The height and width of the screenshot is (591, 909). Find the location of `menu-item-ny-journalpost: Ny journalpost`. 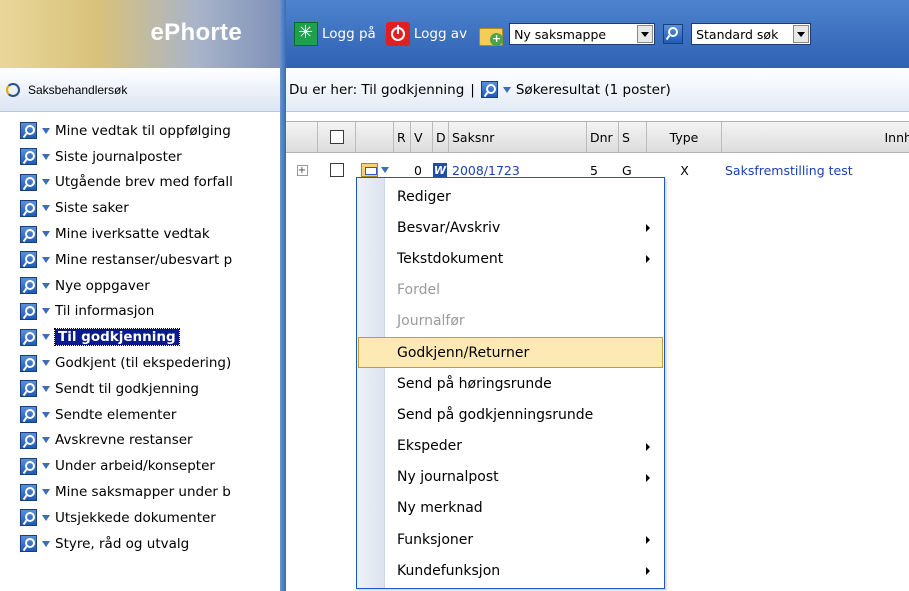

menu-item-ny-journalpost: Ny journalpost is located at coordinates (510, 477).